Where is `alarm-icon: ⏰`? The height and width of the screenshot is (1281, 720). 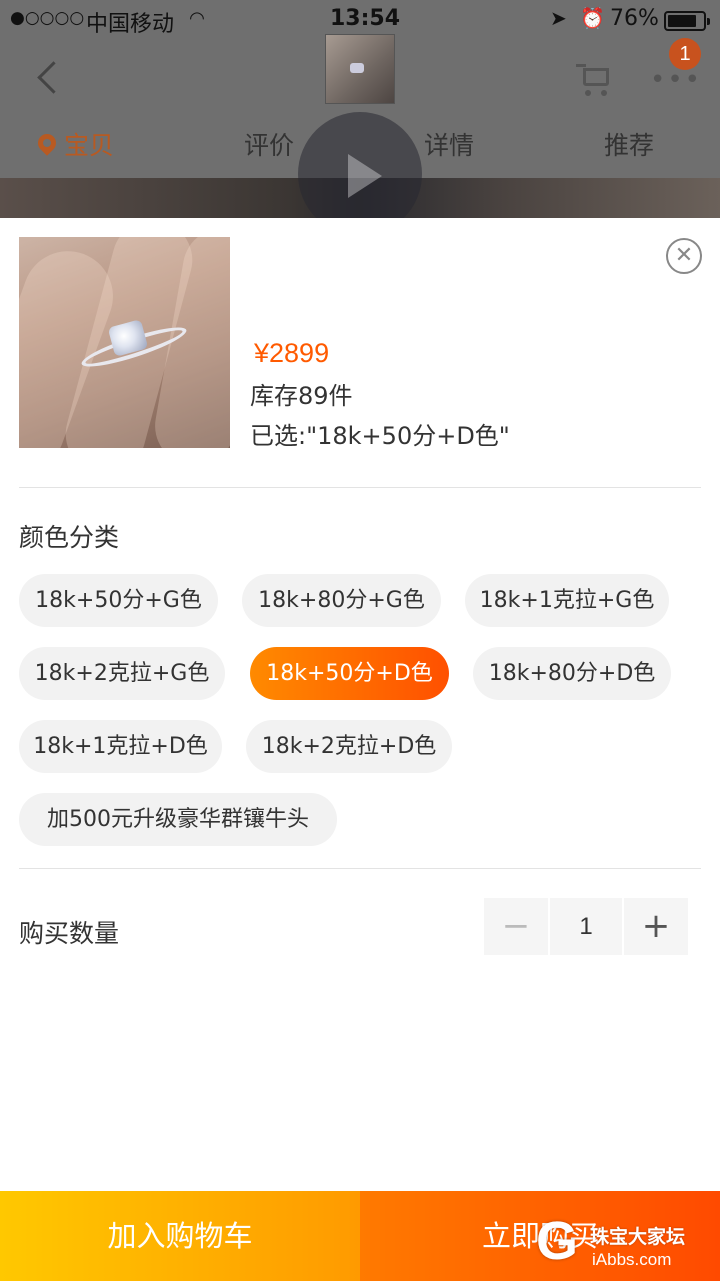
alarm-icon: ⏰ is located at coordinates (592, 18).